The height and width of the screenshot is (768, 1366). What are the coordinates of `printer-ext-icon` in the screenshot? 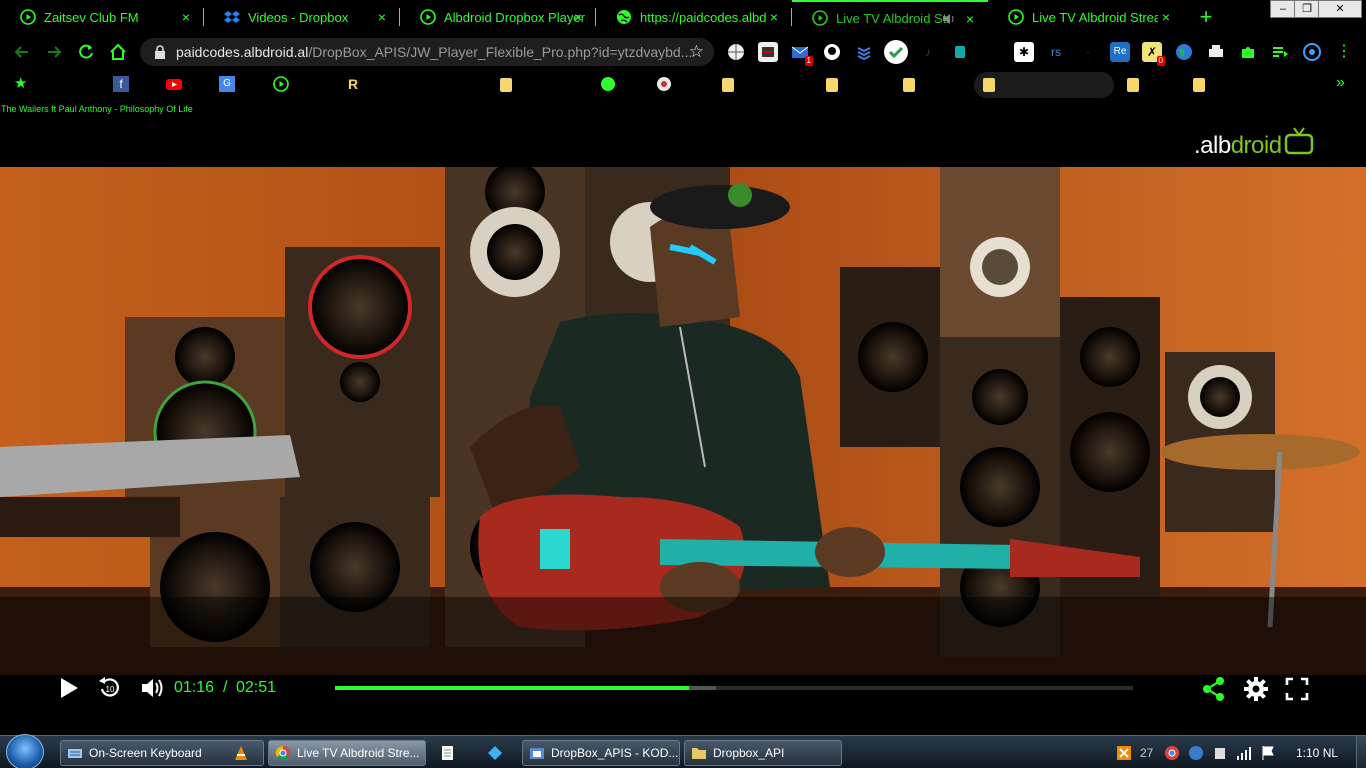 It's located at (1216, 52).